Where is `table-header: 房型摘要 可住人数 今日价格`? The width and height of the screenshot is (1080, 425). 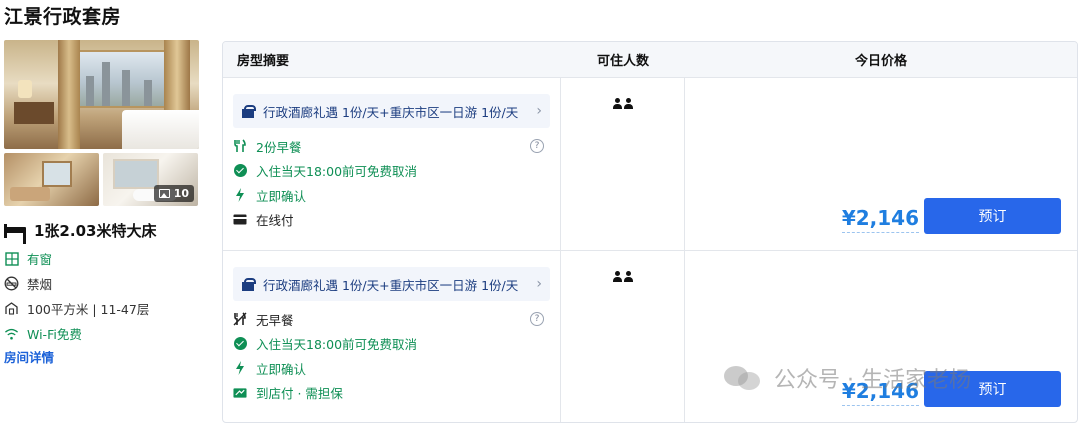 table-header: 房型摘要 可住人数 今日价格 is located at coordinates (650, 60).